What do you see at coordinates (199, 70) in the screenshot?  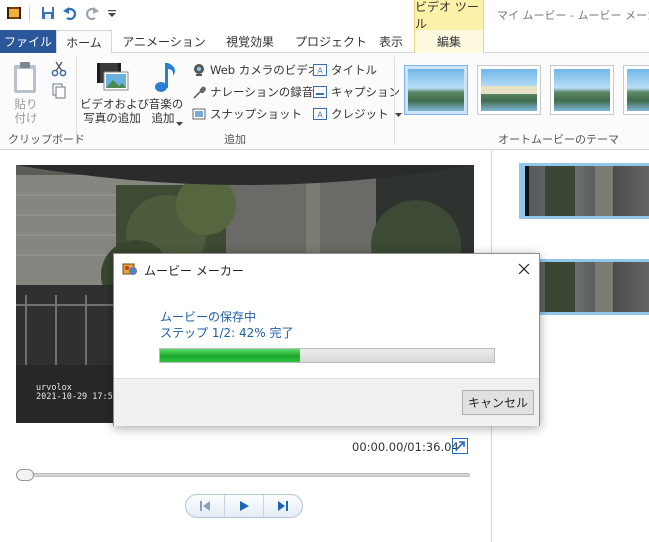 I see `webcam-icon` at bounding box center [199, 70].